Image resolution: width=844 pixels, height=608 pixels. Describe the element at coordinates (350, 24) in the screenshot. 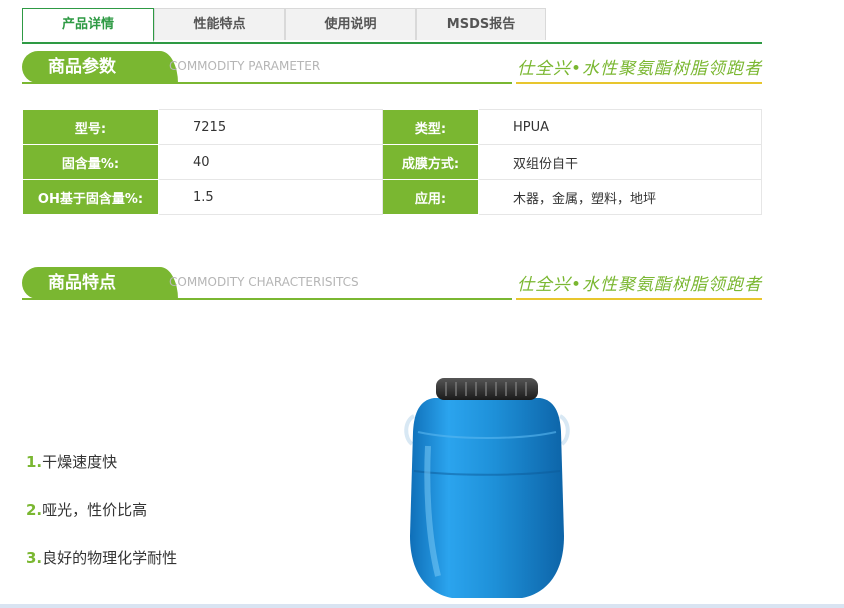

I see `tab-instructions: 使用说明` at that location.